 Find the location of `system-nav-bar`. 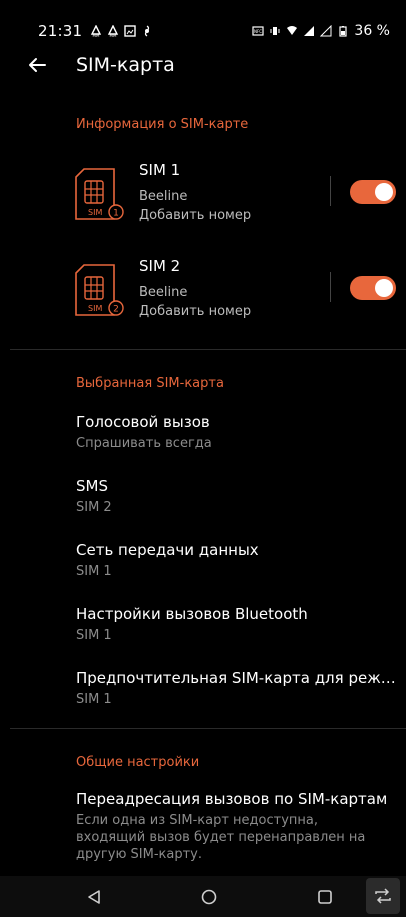

system-nav-bar is located at coordinates (203, 896).